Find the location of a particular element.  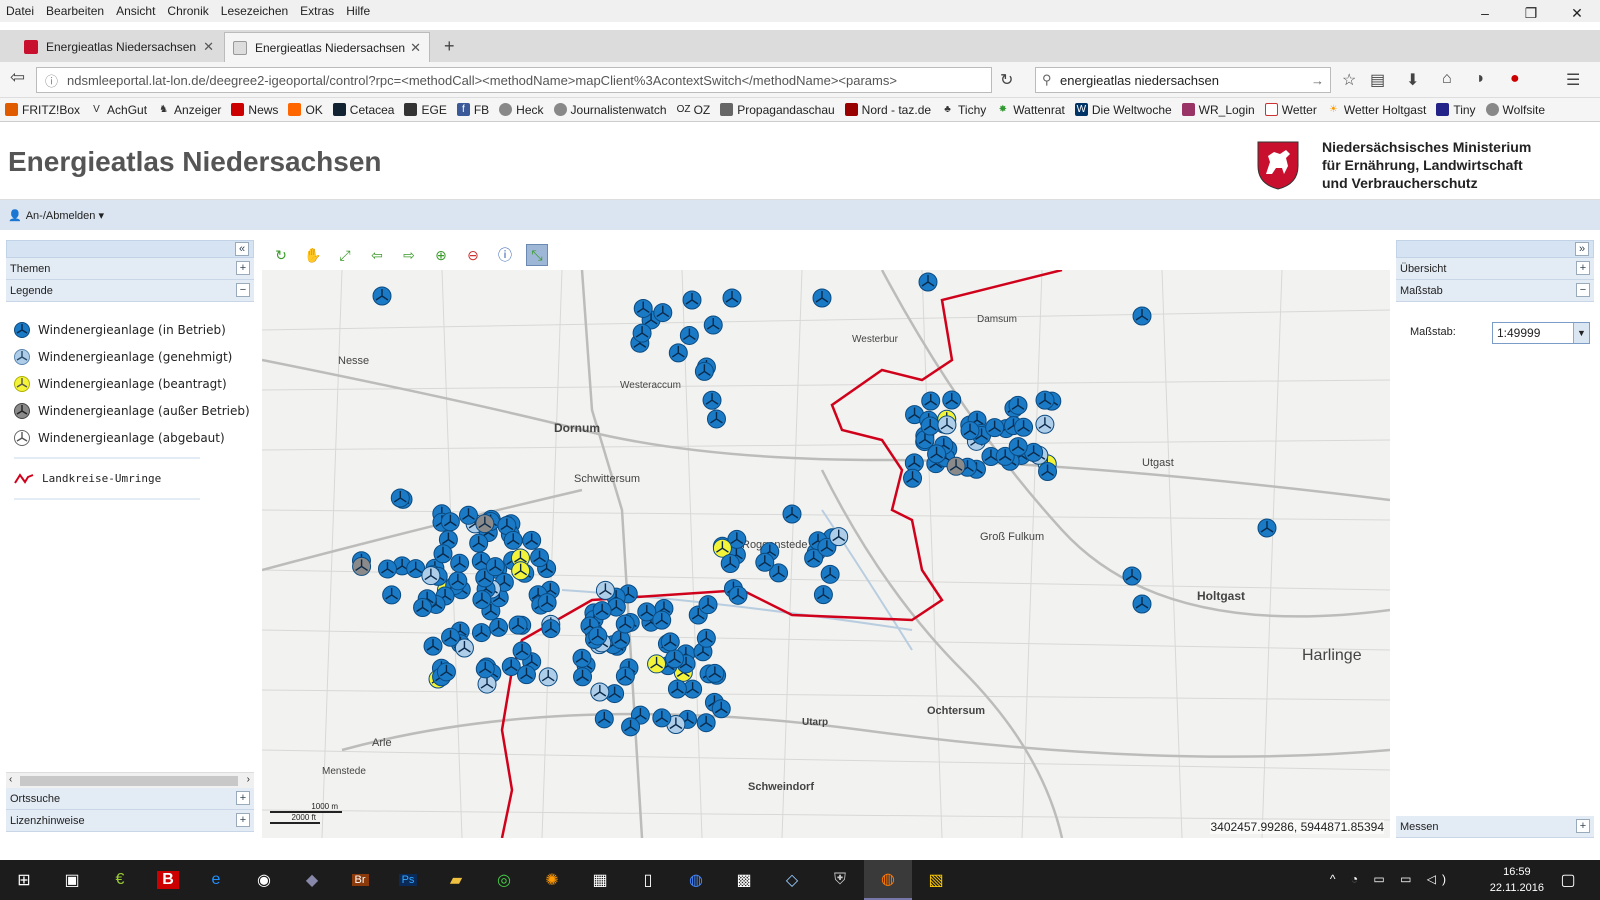

scroll-left-icon: ‹ is located at coordinates (10, 779).